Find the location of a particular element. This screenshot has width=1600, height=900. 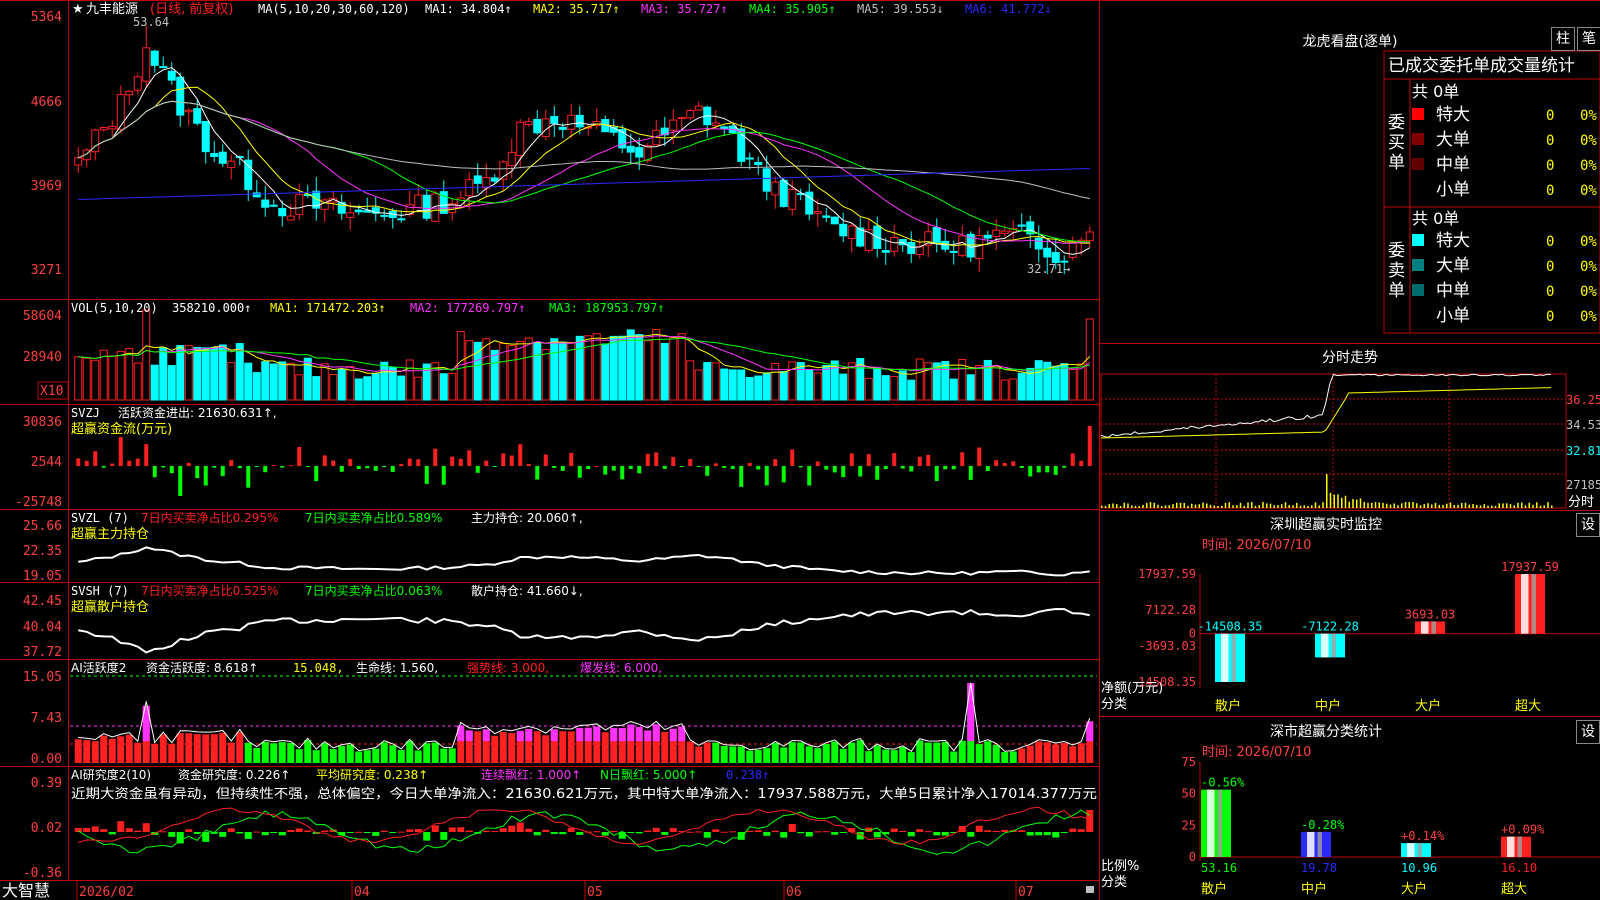

svsh-subtitle: 超赢散户持仓 is located at coordinates (110, 607).